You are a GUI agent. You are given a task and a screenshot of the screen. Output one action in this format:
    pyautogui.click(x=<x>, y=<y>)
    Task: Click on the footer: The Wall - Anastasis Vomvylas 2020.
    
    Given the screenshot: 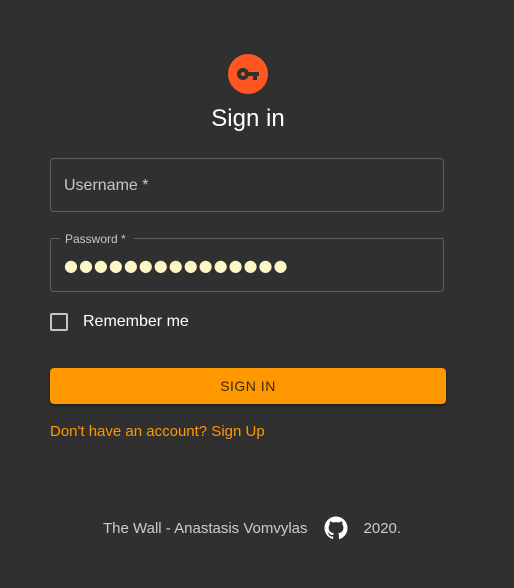 What is the action you would take?
    pyautogui.click(x=252, y=528)
    